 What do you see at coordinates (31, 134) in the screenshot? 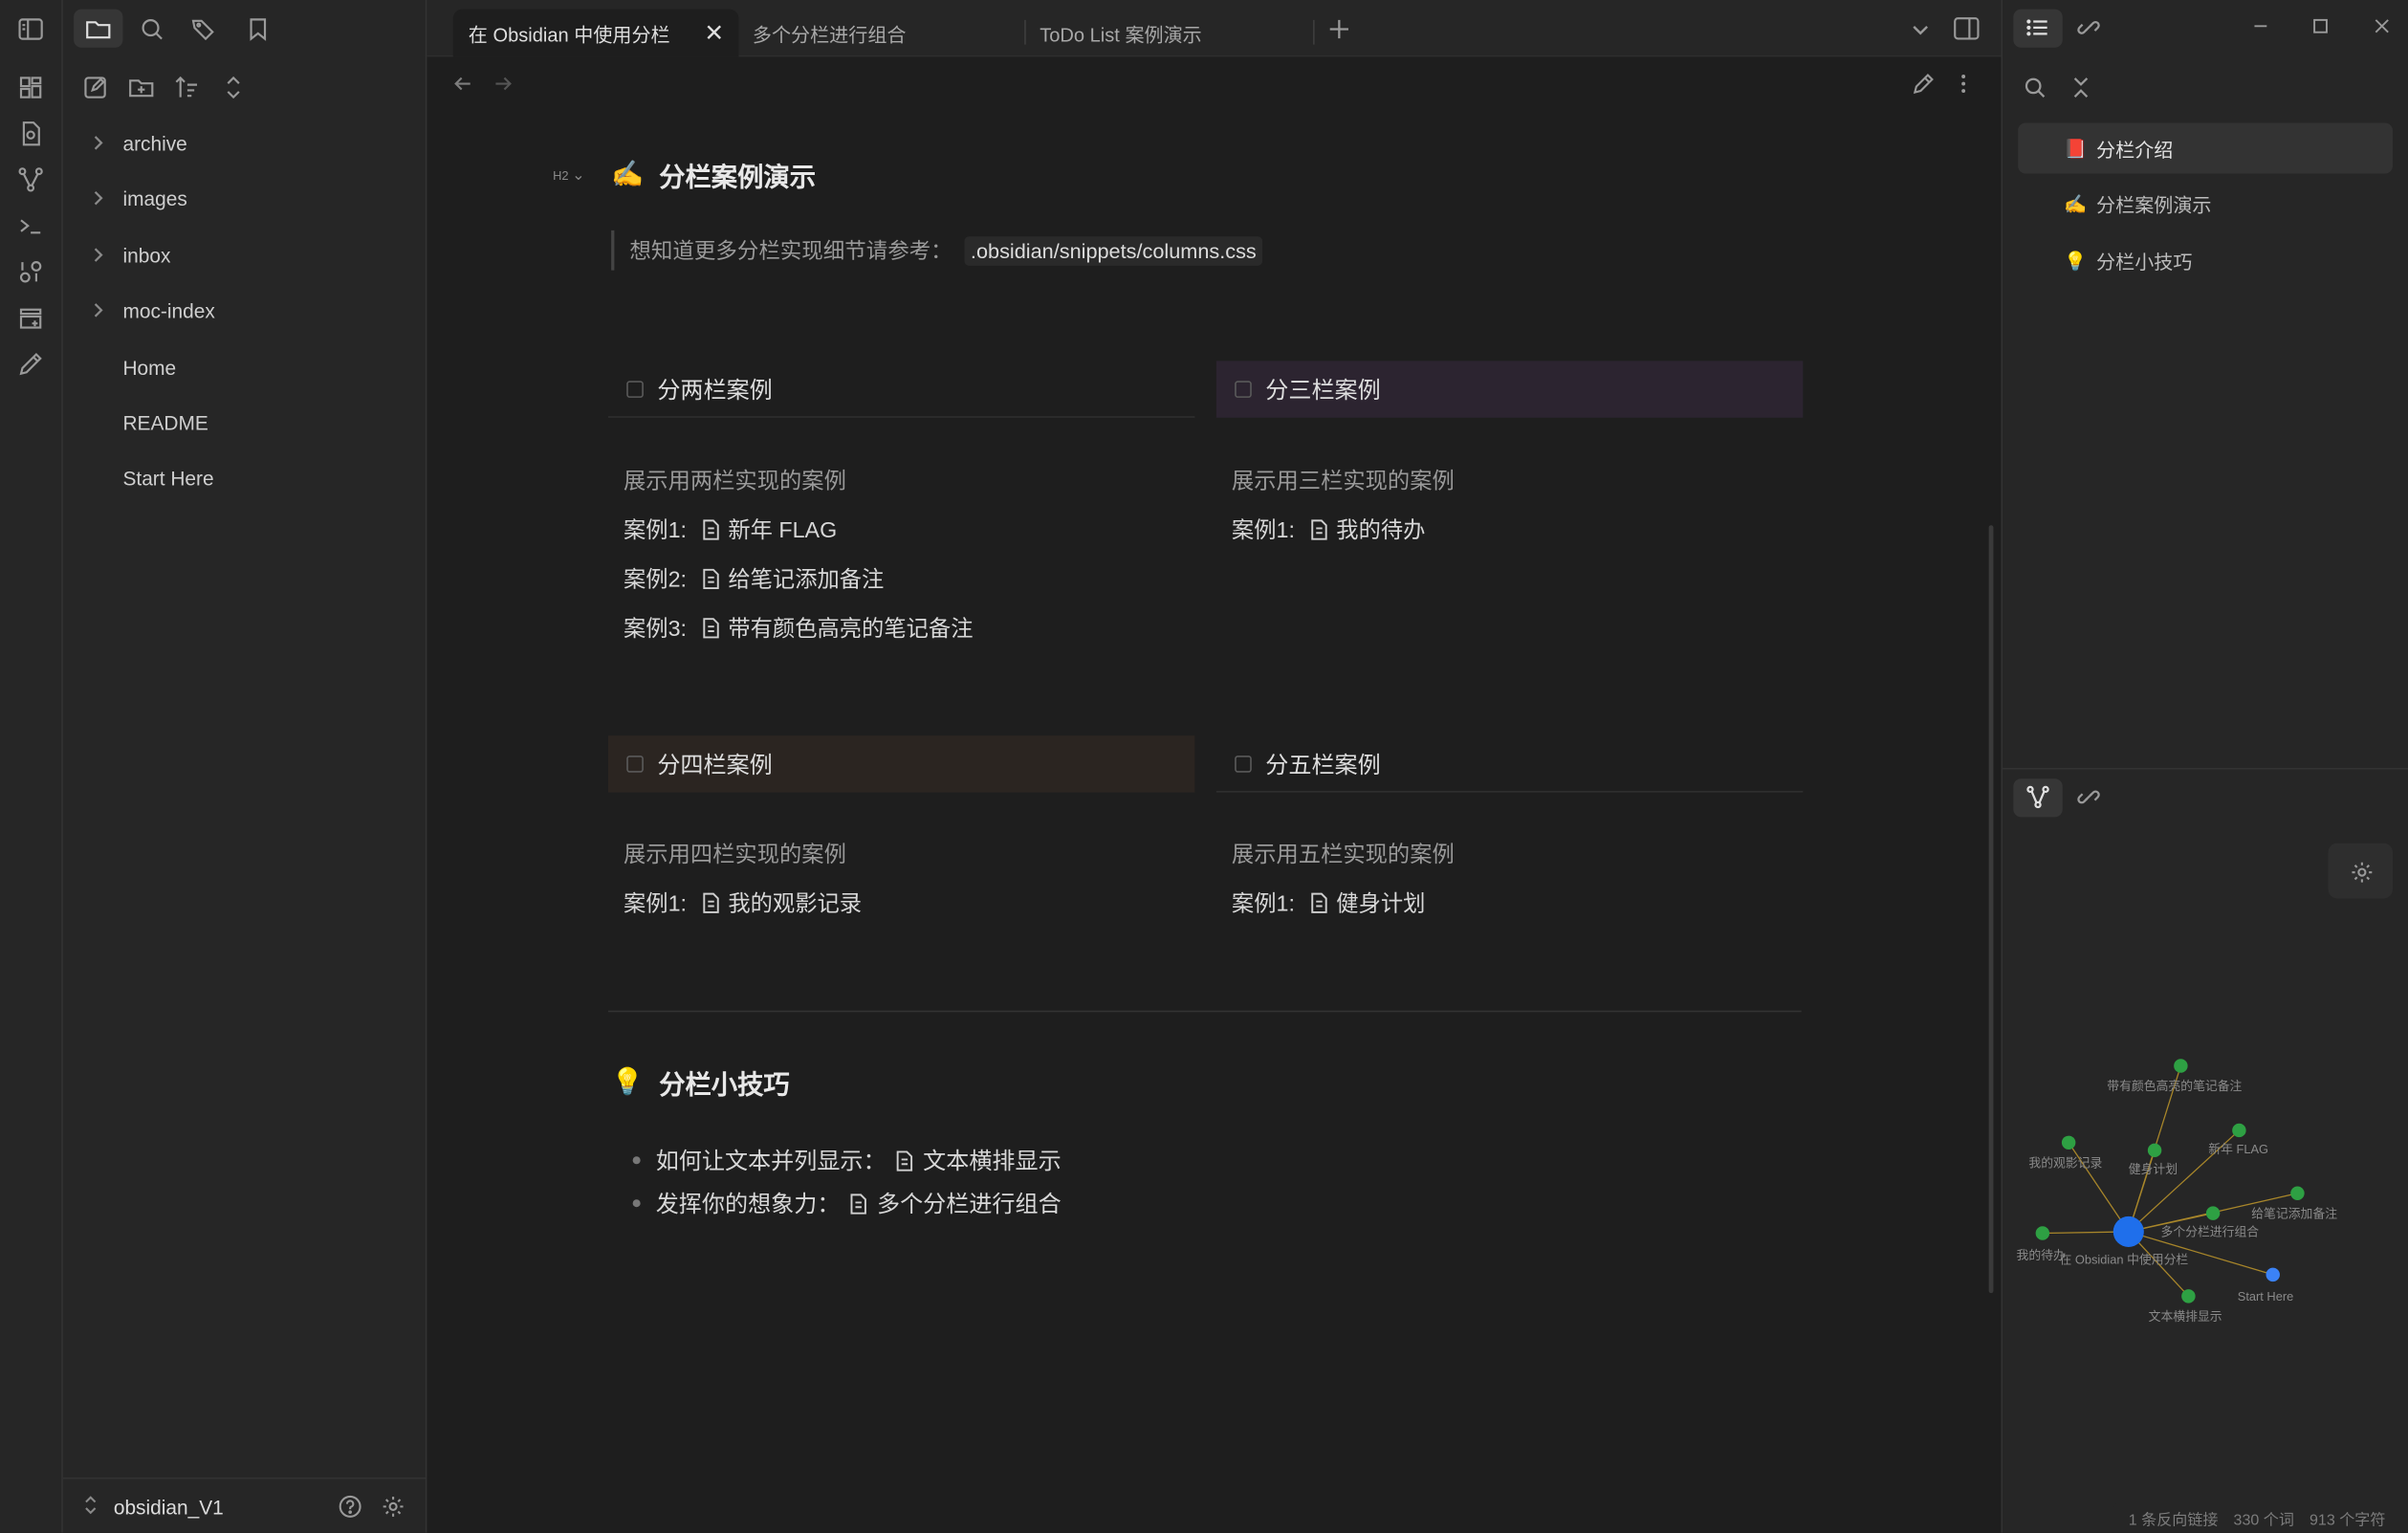
I see `open-note-icon` at bounding box center [31, 134].